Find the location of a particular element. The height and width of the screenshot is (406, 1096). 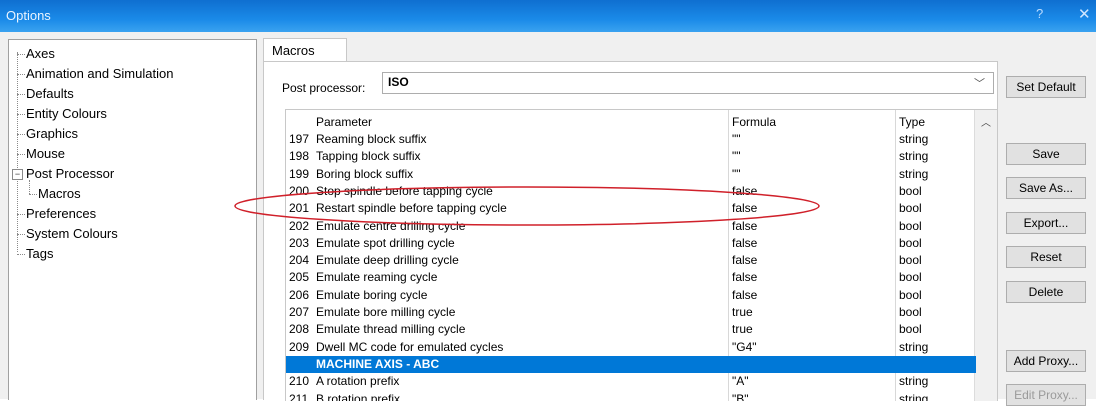

row-number: 199 is located at coordinates (299, 173).